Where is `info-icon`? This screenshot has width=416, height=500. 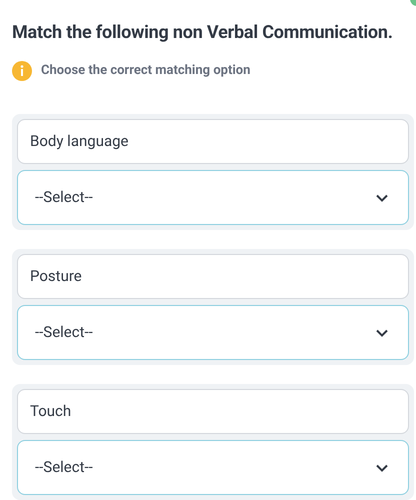 info-icon is located at coordinates (22, 71).